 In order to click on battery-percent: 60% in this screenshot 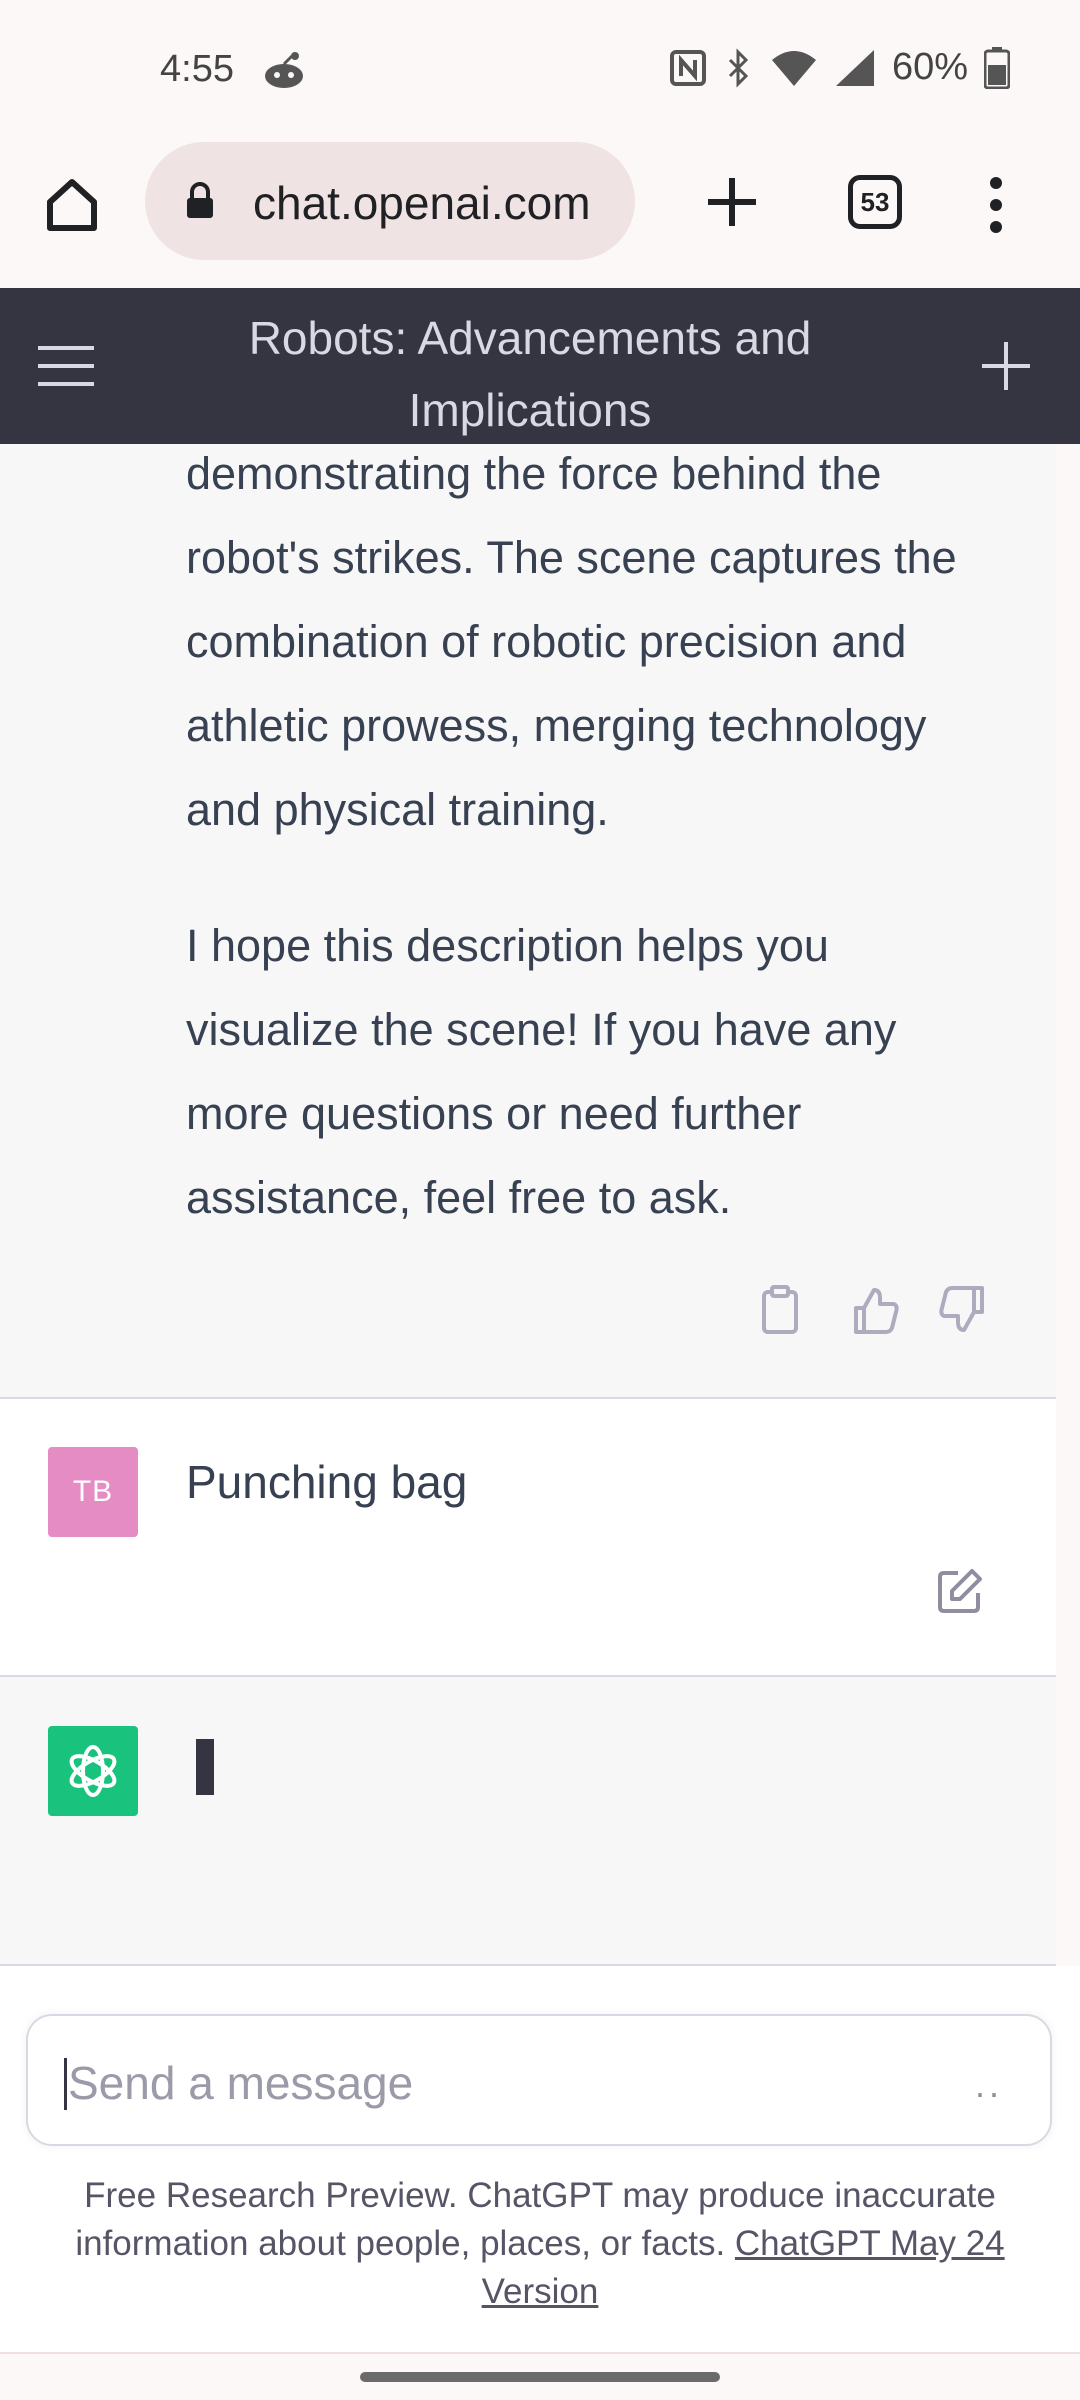, I will do `click(929, 67)`.